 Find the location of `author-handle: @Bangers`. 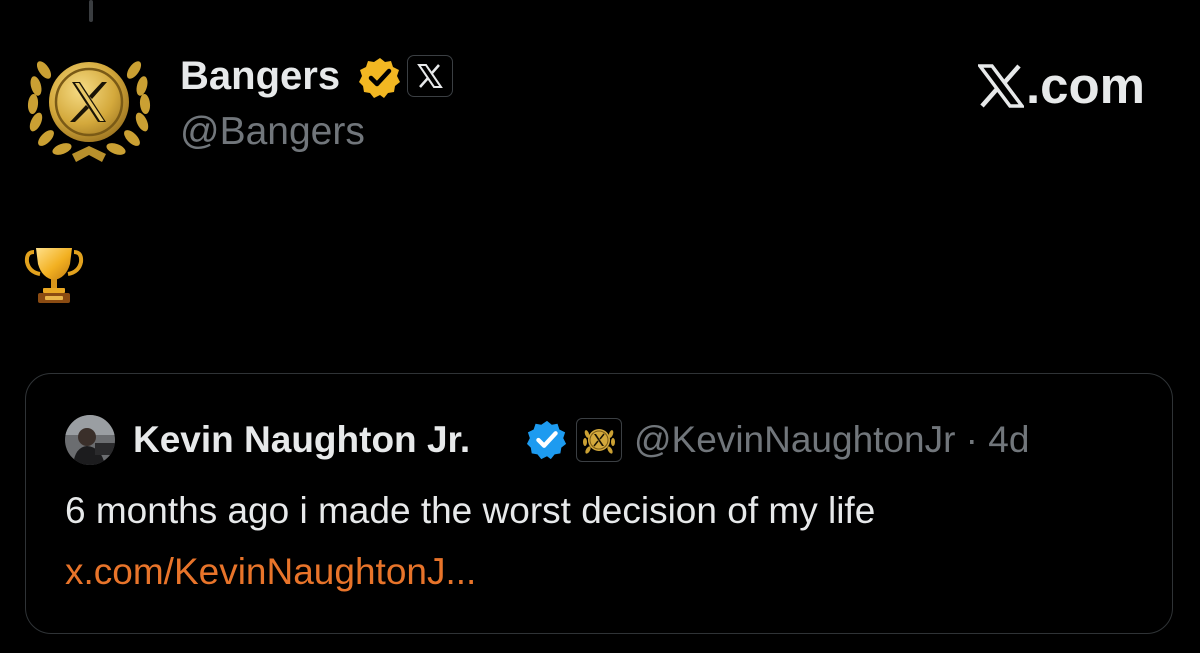

author-handle: @Bangers is located at coordinates (272, 132).